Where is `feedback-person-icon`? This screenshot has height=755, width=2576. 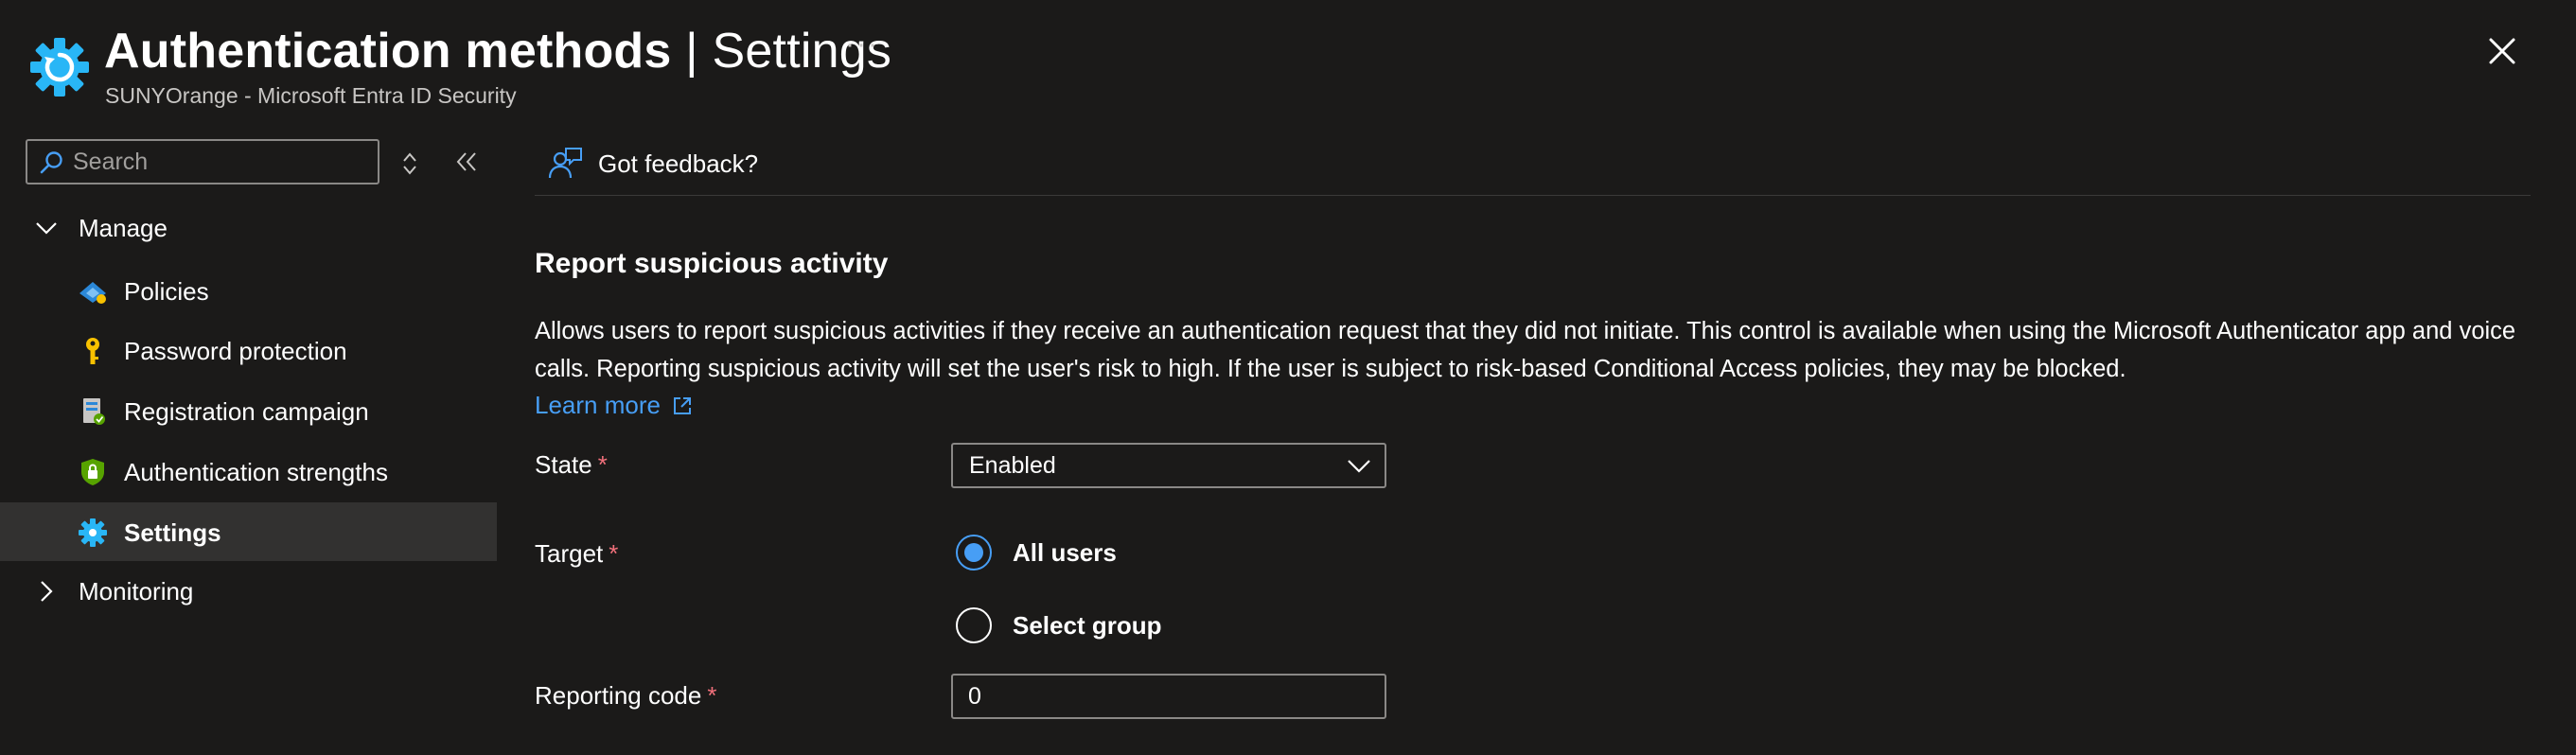
feedback-person-icon is located at coordinates (565, 163).